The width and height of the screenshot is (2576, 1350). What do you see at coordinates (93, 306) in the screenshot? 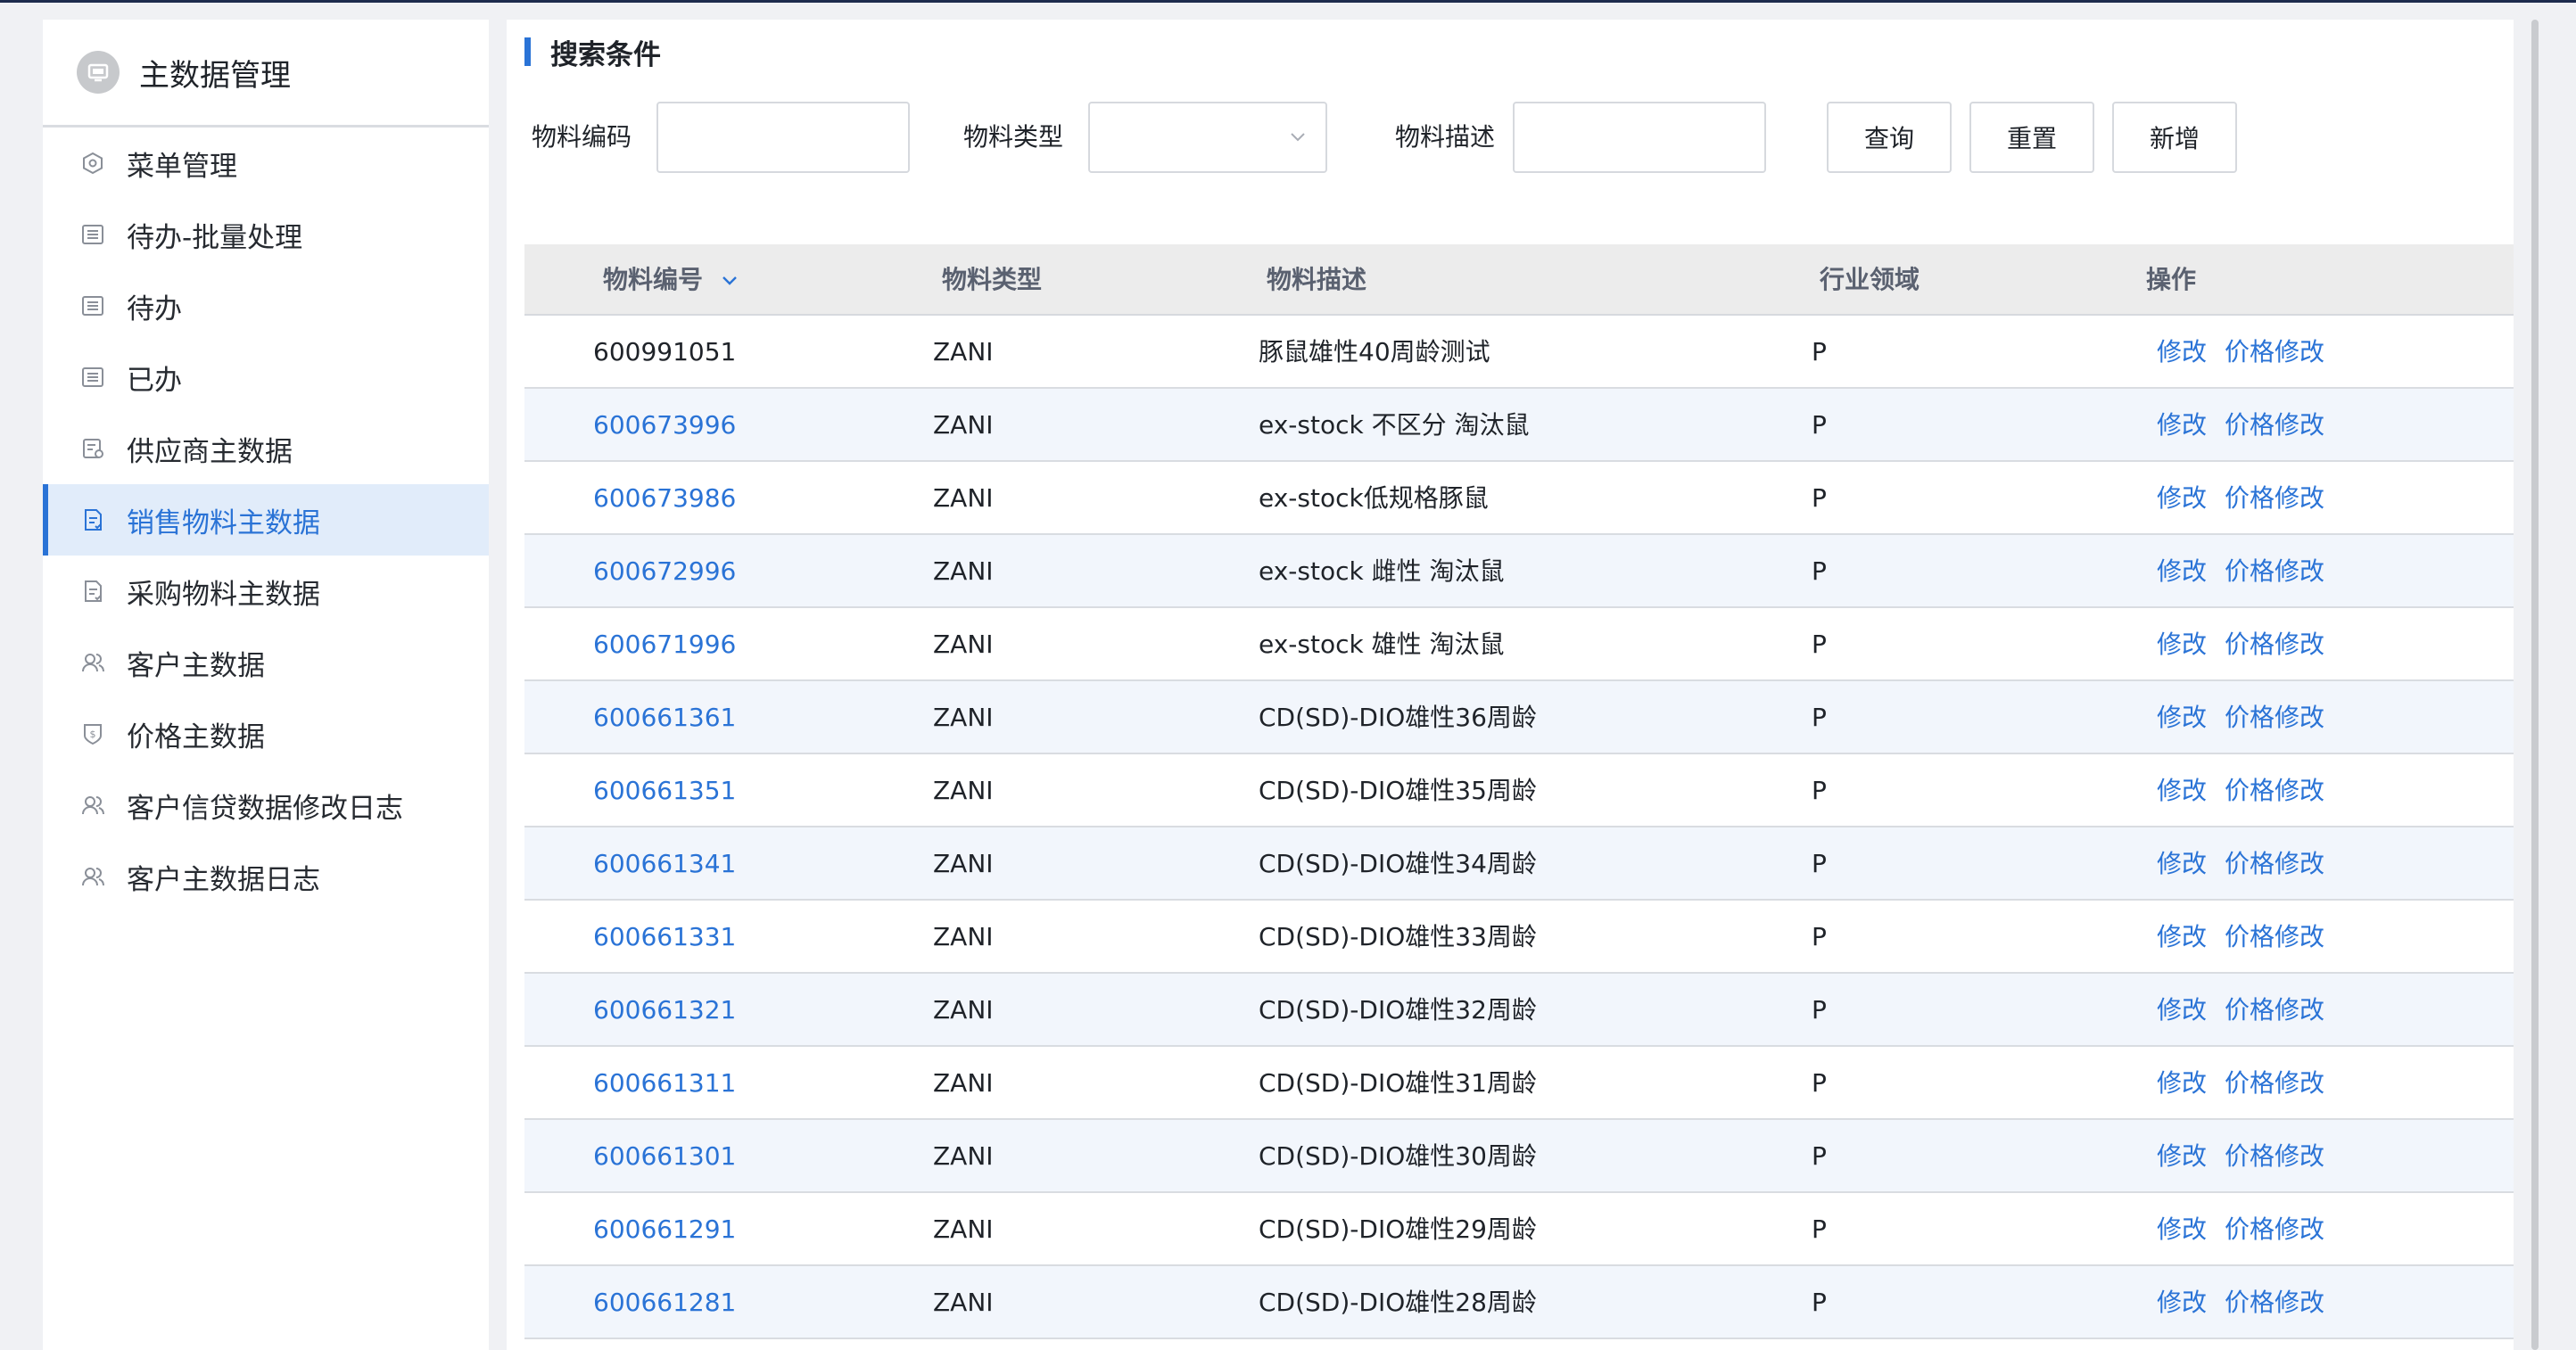
I see `list-icon` at bounding box center [93, 306].